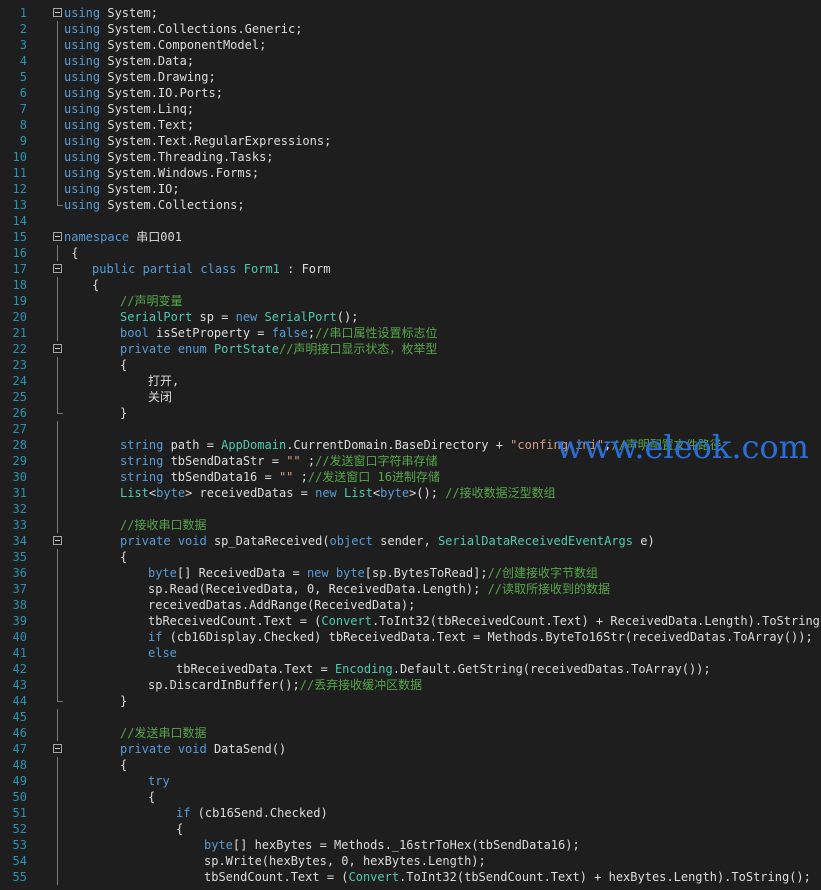 Image resolution: width=821 pixels, height=890 pixels. I want to click on code-token: using, so click(82, 13).